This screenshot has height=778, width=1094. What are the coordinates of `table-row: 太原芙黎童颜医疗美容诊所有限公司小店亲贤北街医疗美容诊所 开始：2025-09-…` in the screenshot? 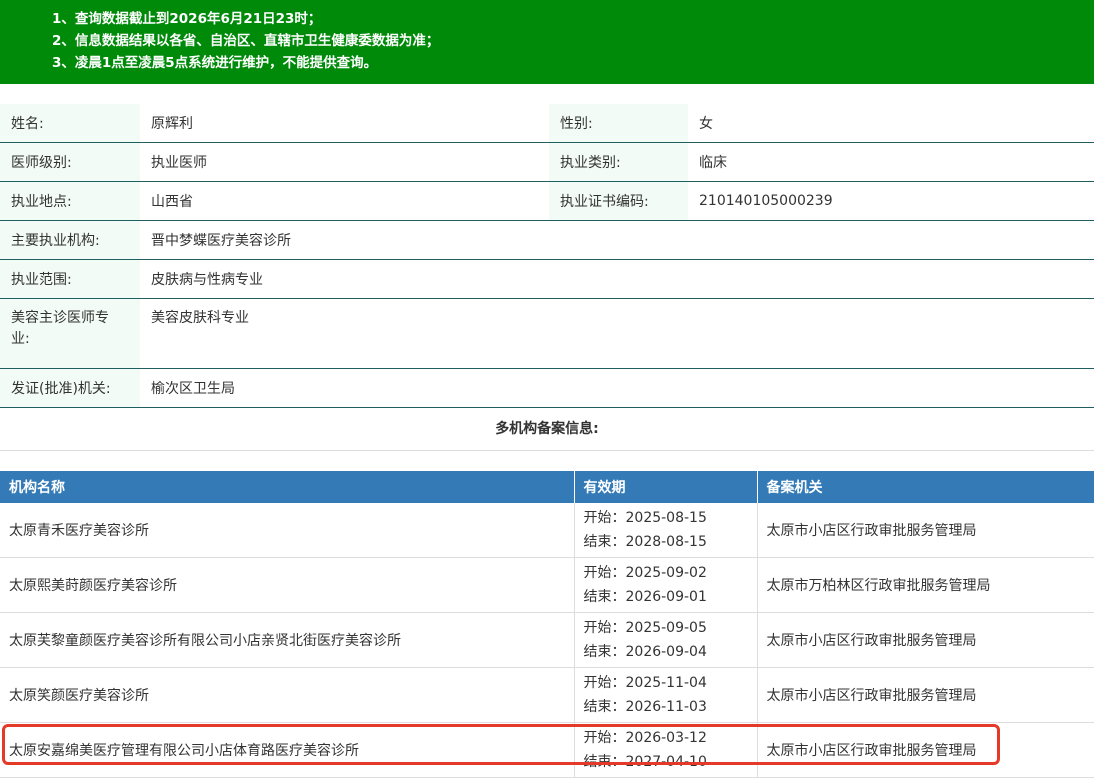 It's located at (547, 640).